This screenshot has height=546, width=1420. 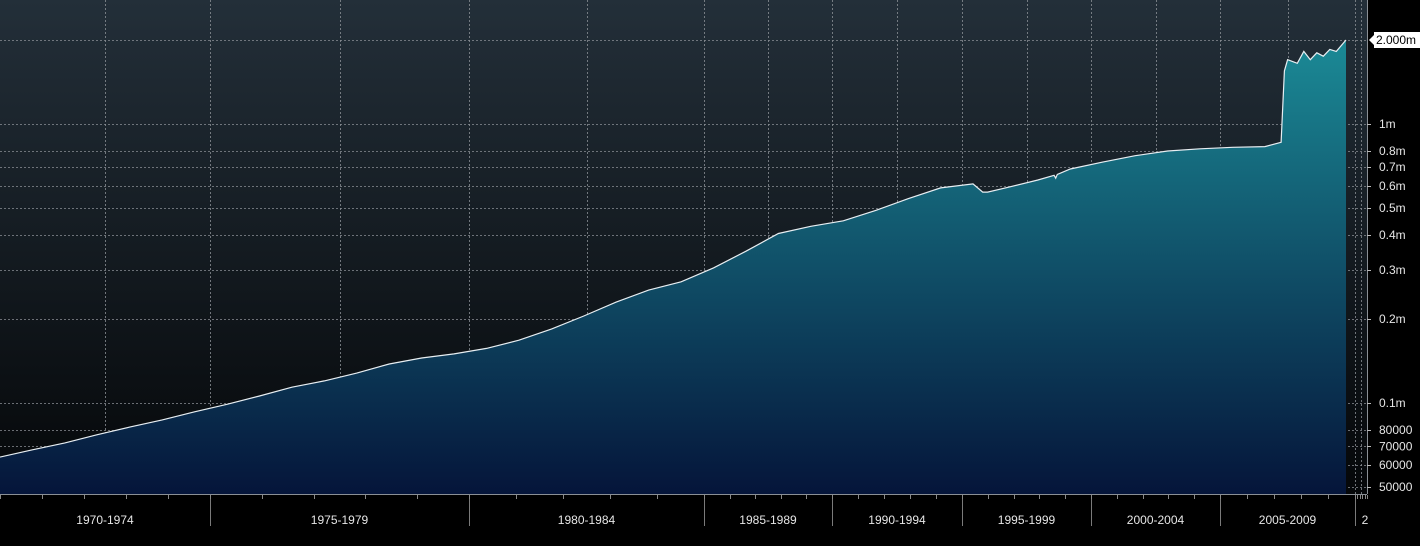 What do you see at coordinates (1288, 520) in the screenshot?
I see `x-period-label: 2005-2009` at bounding box center [1288, 520].